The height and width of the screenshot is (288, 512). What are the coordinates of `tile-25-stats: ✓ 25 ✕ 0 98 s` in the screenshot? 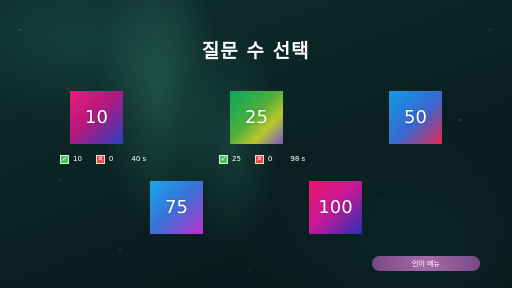 It's located at (262, 159).